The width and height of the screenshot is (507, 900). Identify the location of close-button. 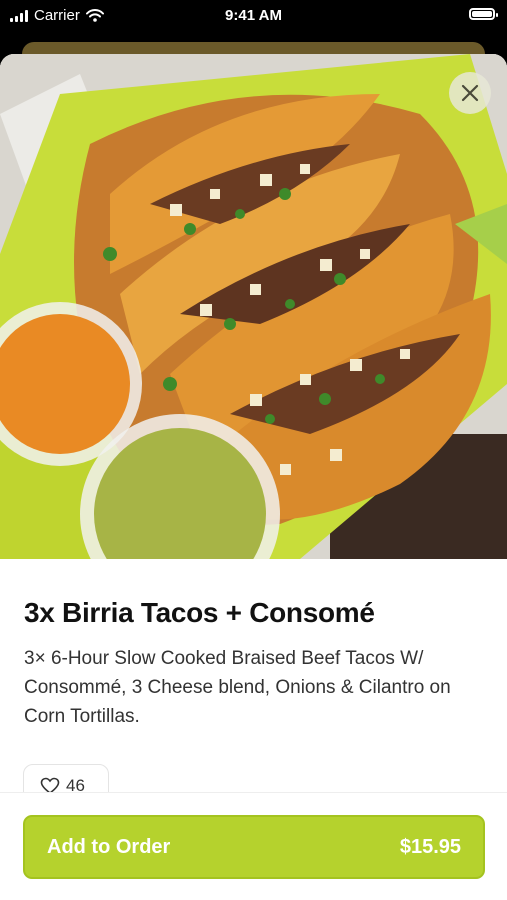
(470, 93).